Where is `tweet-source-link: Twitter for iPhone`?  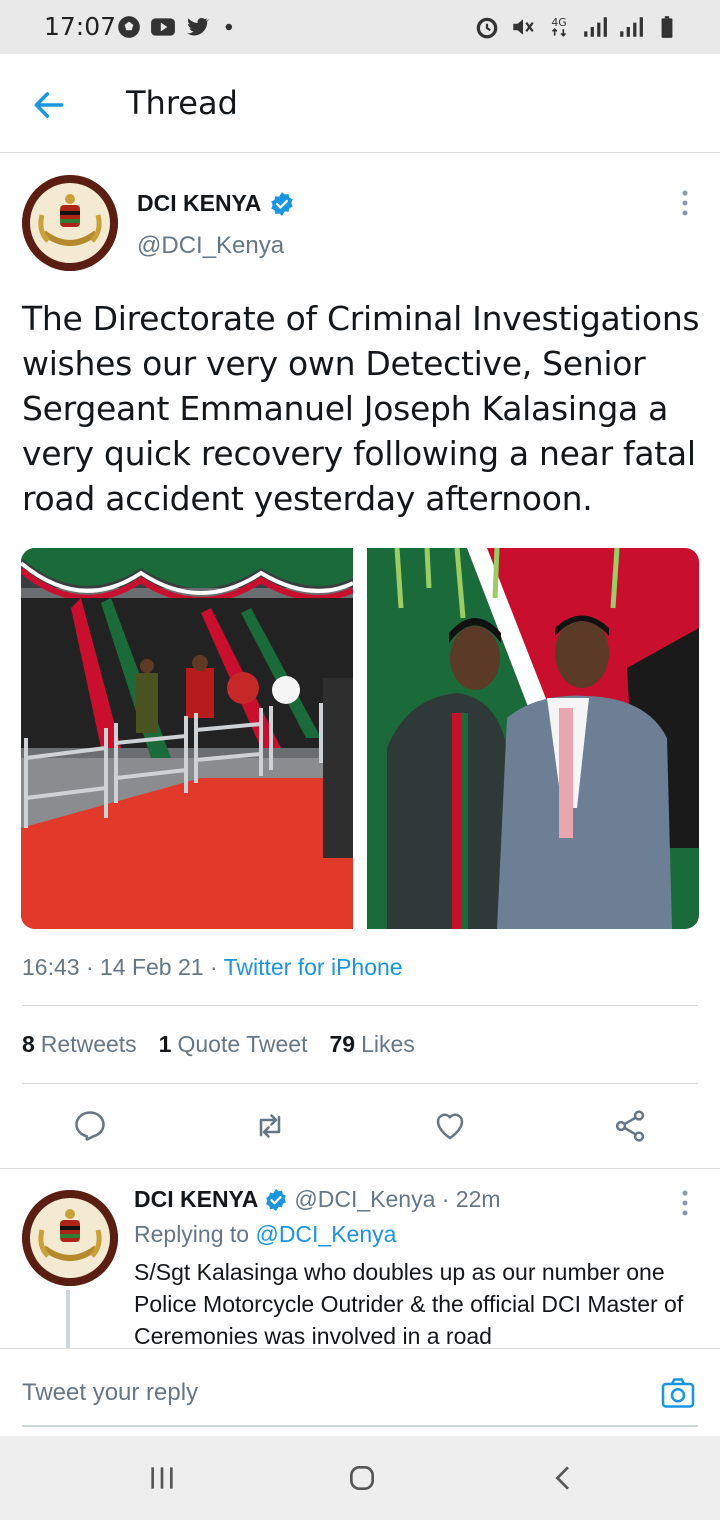 tweet-source-link: Twitter for iPhone is located at coordinates (313, 967).